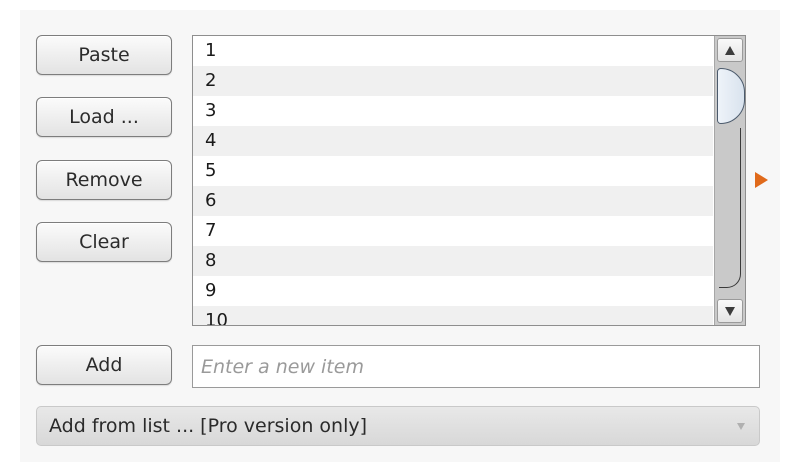 Image resolution: width=789 pixels, height=468 pixels. What do you see at coordinates (453, 231) in the screenshot?
I see `list-item: 7` at bounding box center [453, 231].